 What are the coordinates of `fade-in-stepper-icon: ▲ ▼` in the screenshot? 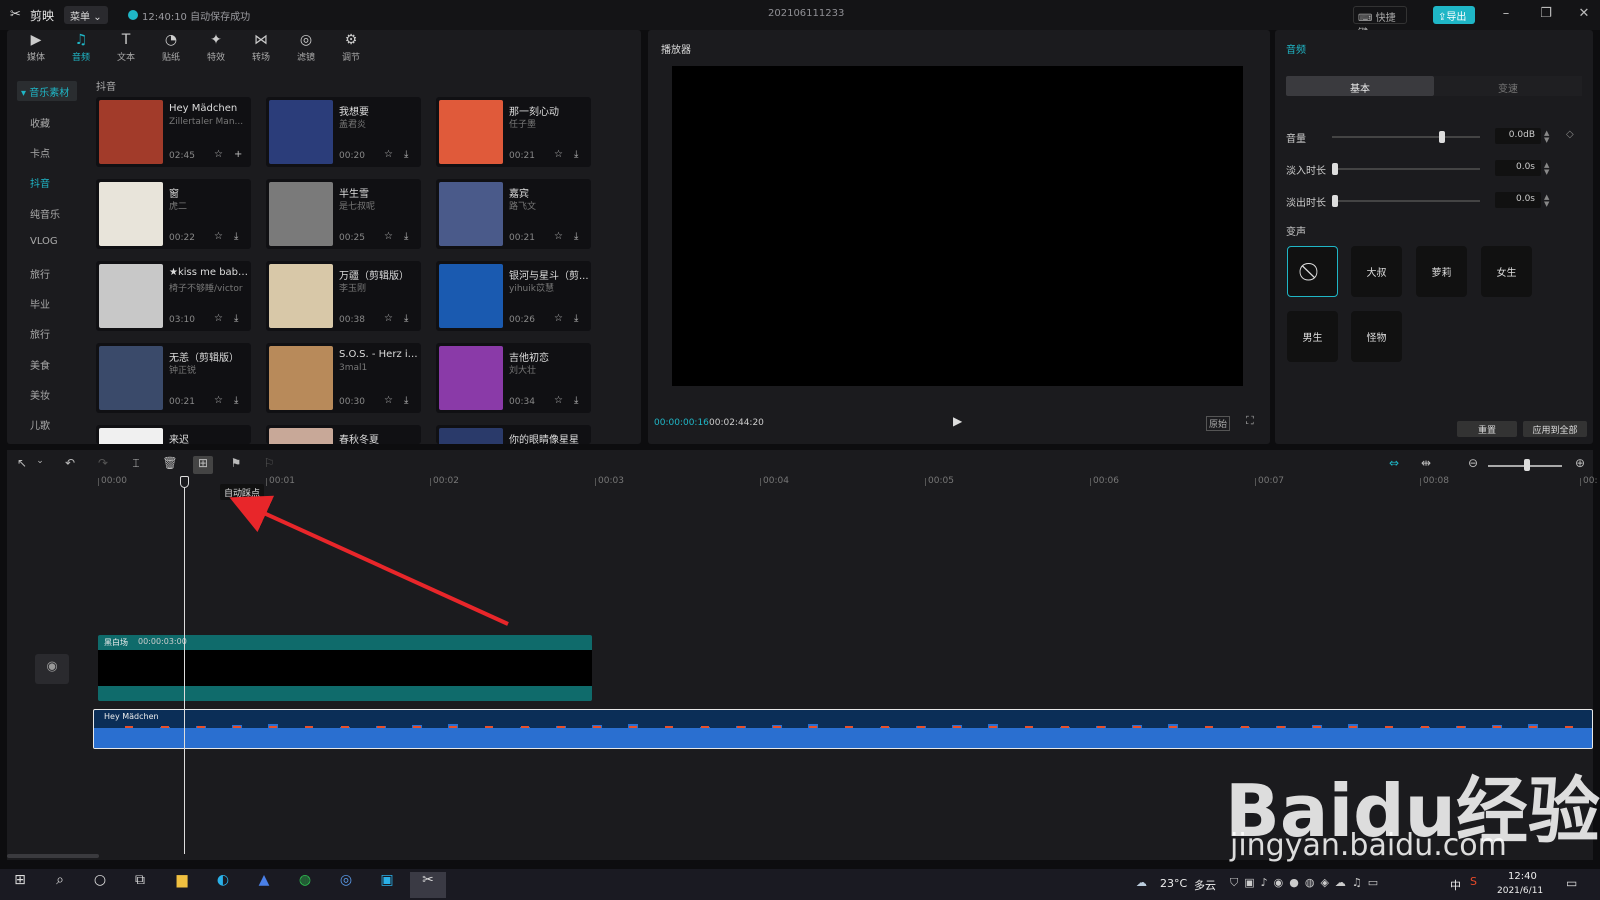 It's located at (1546, 169).